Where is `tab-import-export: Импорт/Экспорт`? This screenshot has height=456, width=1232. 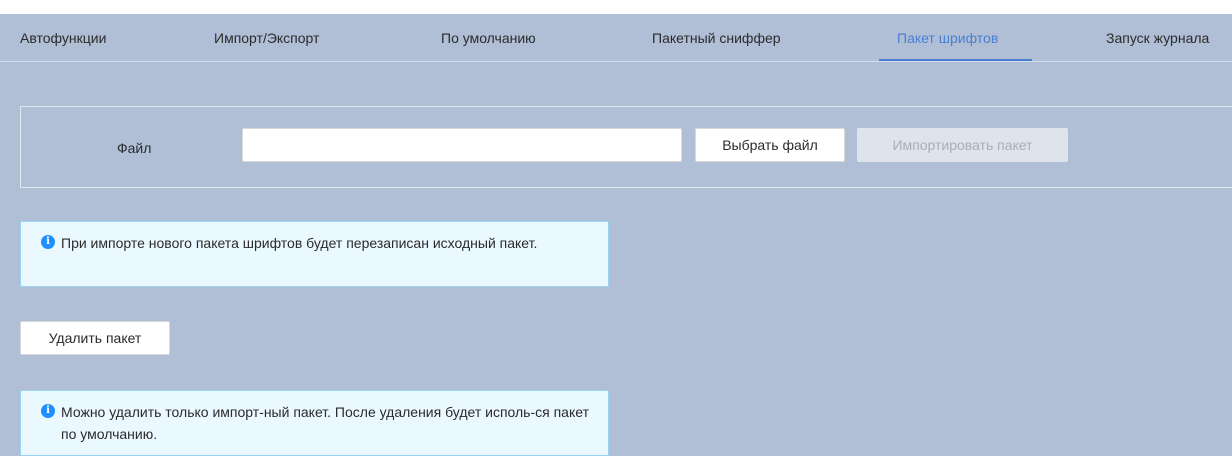 tab-import-export: Импорт/Экспорт is located at coordinates (266, 38).